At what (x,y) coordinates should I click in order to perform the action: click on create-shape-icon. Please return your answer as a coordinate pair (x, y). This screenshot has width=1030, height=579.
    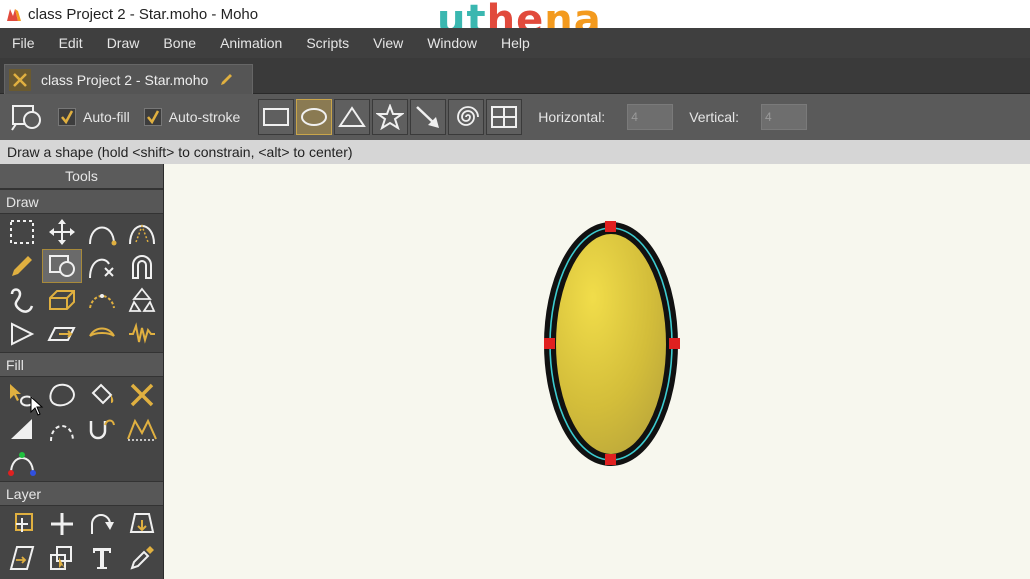
    Looking at the image, I should click on (62, 395).